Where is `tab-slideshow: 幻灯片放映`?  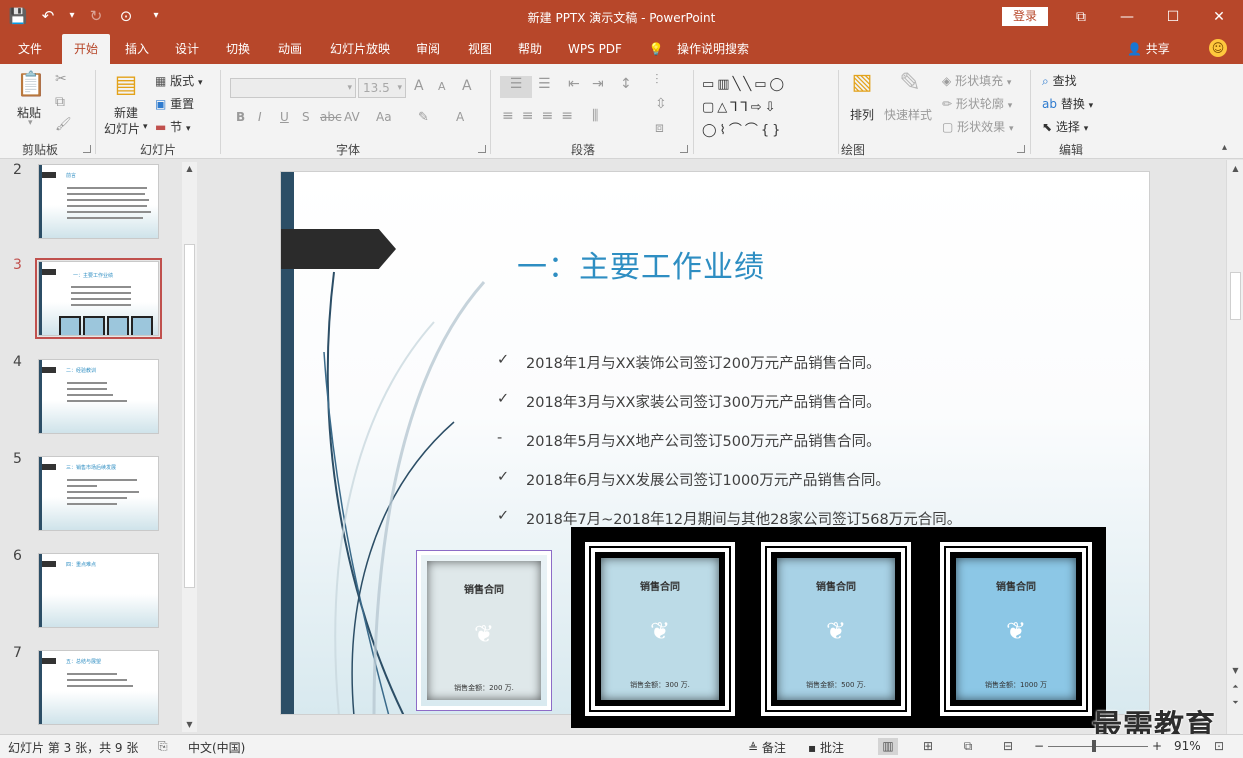 tab-slideshow: 幻灯片放映 is located at coordinates (360, 49).